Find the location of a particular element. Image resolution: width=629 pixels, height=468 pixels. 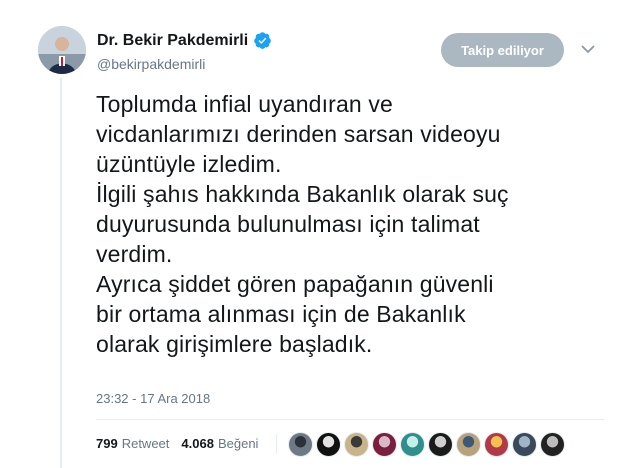

tweet-line: Toplumda infial uyandıran ve is located at coordinates (244, 104).